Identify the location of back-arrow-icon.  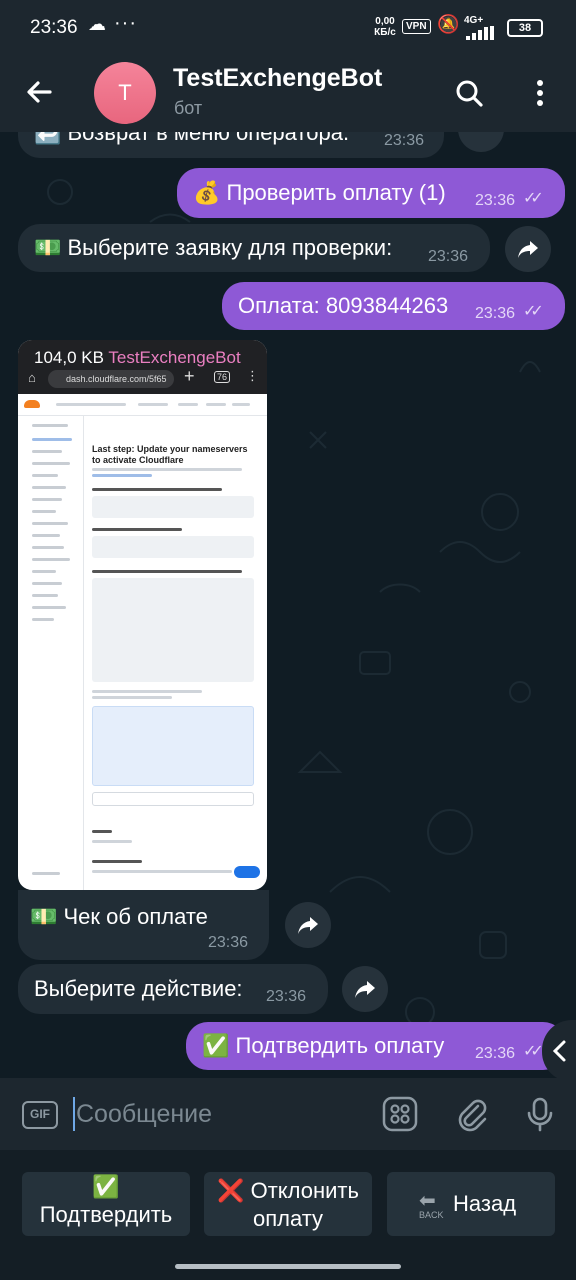
(40, 92).